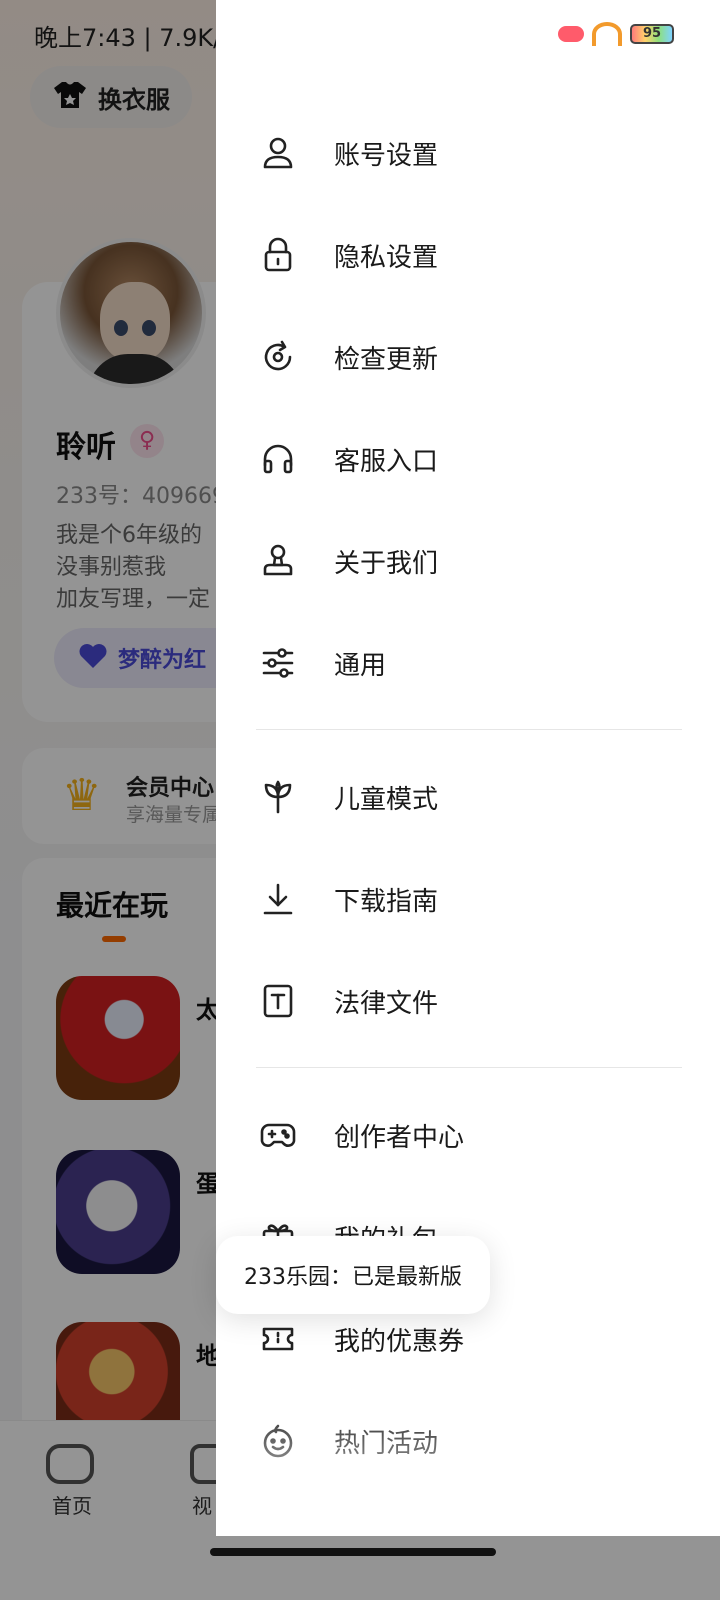 The height and width of the screenshot is (1600, 720). What do you see at coordinates (468, 797) in the screenshot?
I see `menu-item-kids-mode: 儿童模式` at bounding box center [468, 797].